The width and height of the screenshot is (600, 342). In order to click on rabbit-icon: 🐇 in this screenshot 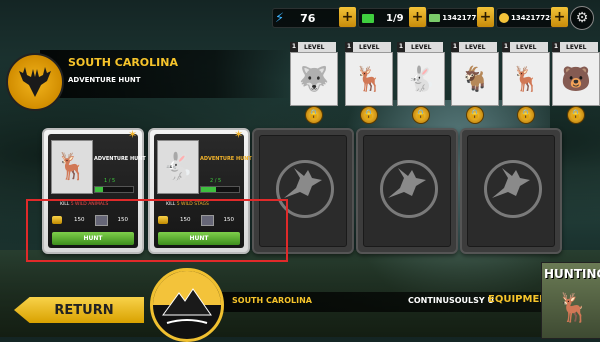, I will do `click(421, 79)`.